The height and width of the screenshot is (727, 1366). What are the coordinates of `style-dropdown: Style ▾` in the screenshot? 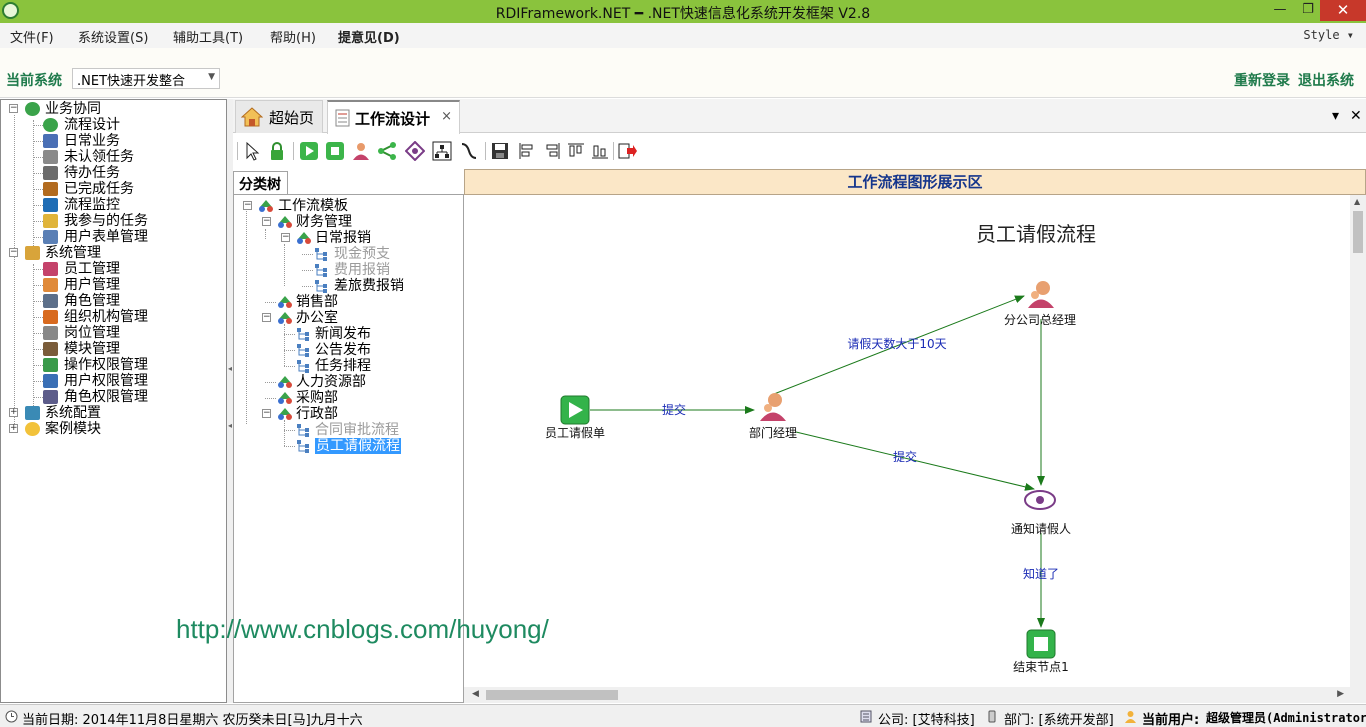 It's located at (1328, 35).